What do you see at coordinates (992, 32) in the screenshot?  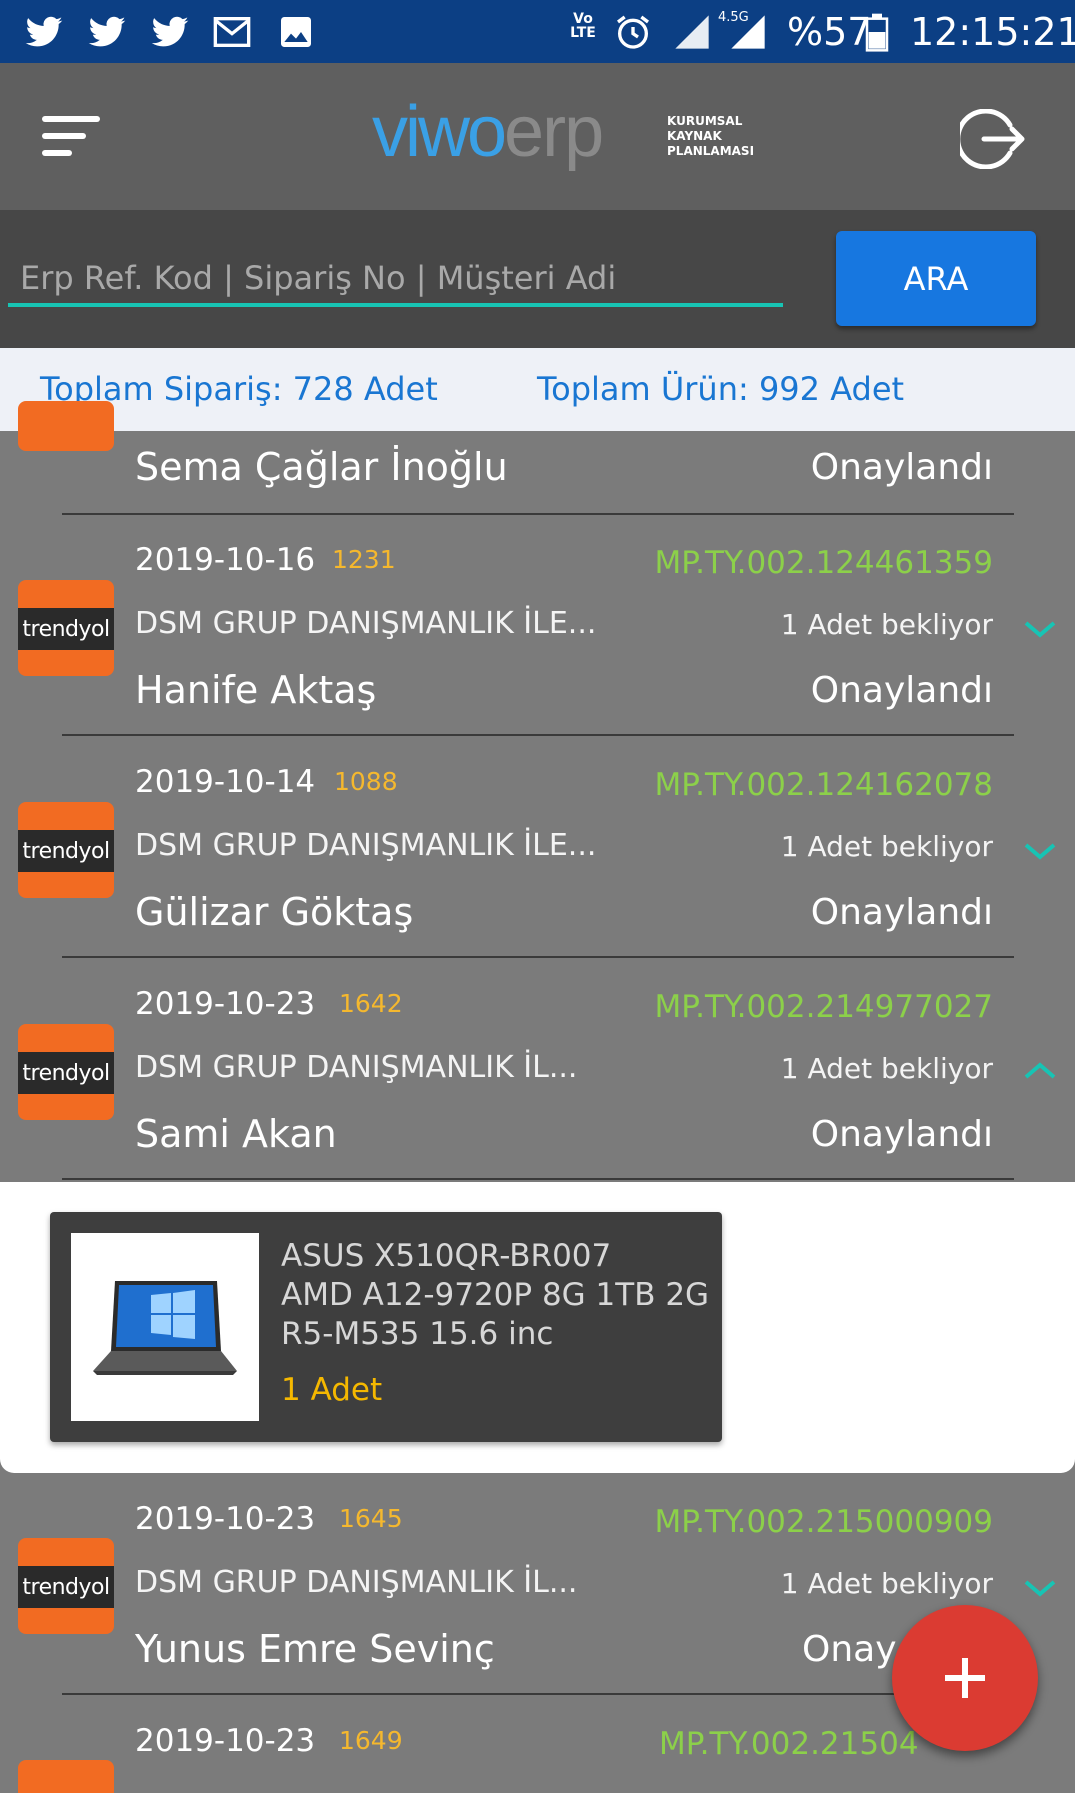 I see `clock: 12:15:21` at bounding box center [992, 32].